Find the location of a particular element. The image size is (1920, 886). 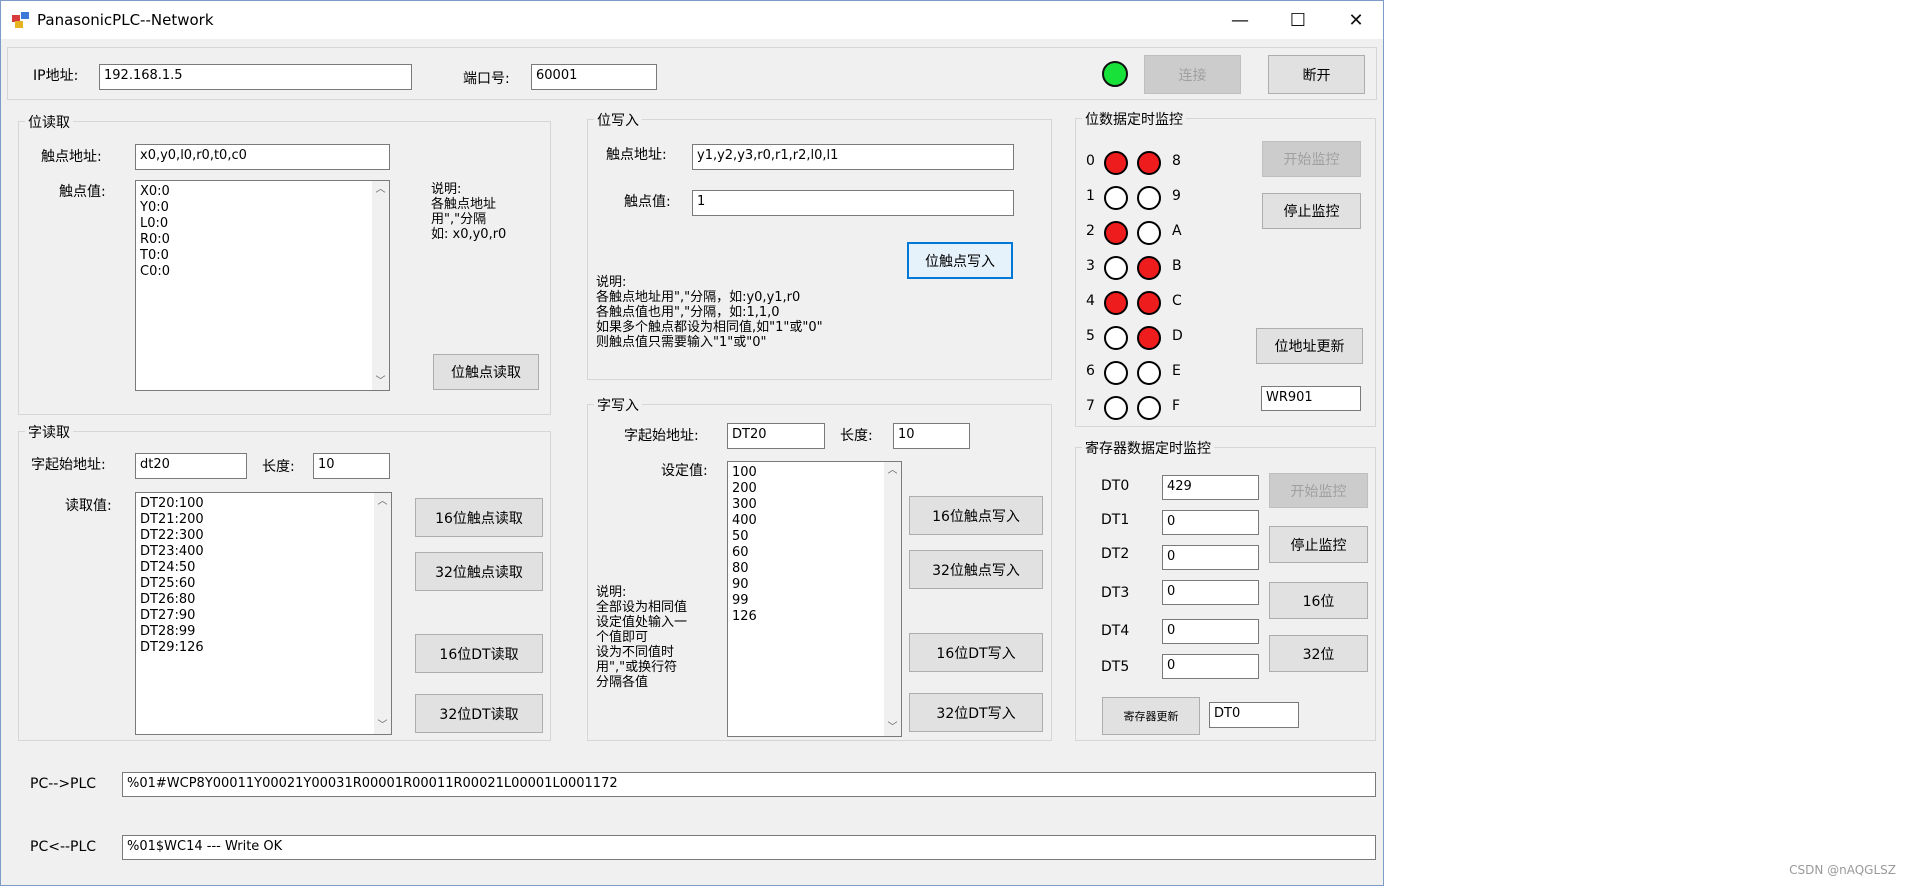

reg-value-dt5: 0 is located at coordinates (1210, 666).